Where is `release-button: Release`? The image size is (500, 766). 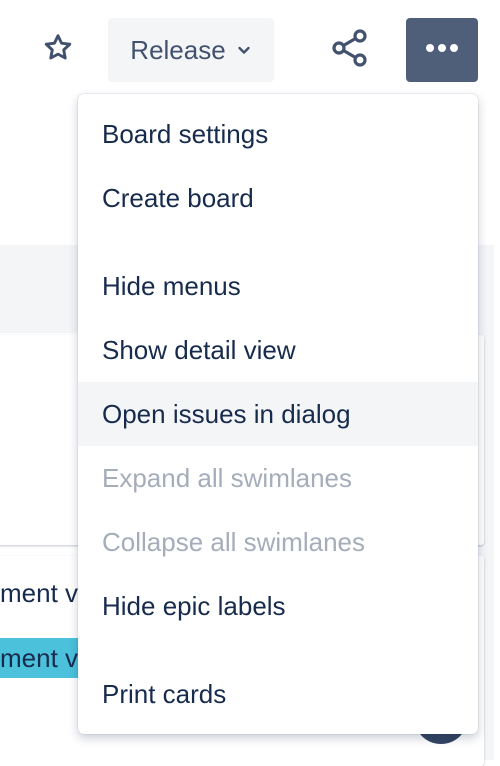 release-button: Release is located at coordinates (191, 50).